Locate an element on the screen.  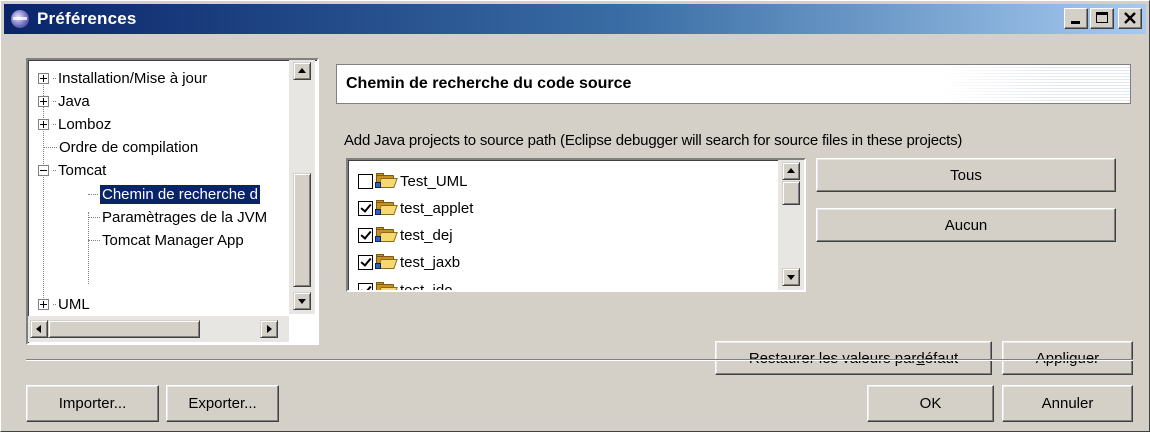
minimize-icon is located at coordinates (1075, 22).